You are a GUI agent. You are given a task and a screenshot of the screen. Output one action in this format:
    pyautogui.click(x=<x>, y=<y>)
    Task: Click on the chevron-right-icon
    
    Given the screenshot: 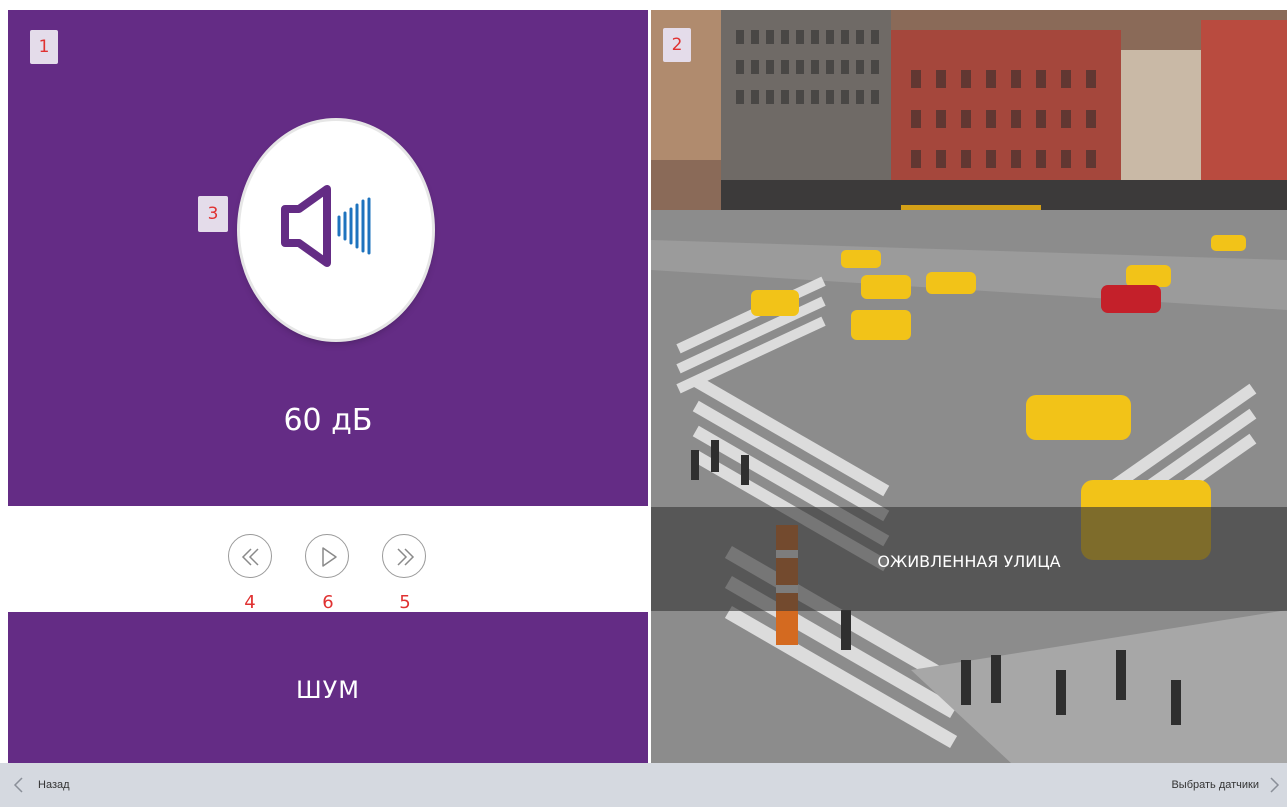 What is the action you would take?
    pyautogui.click(x=1275, y=785)
    